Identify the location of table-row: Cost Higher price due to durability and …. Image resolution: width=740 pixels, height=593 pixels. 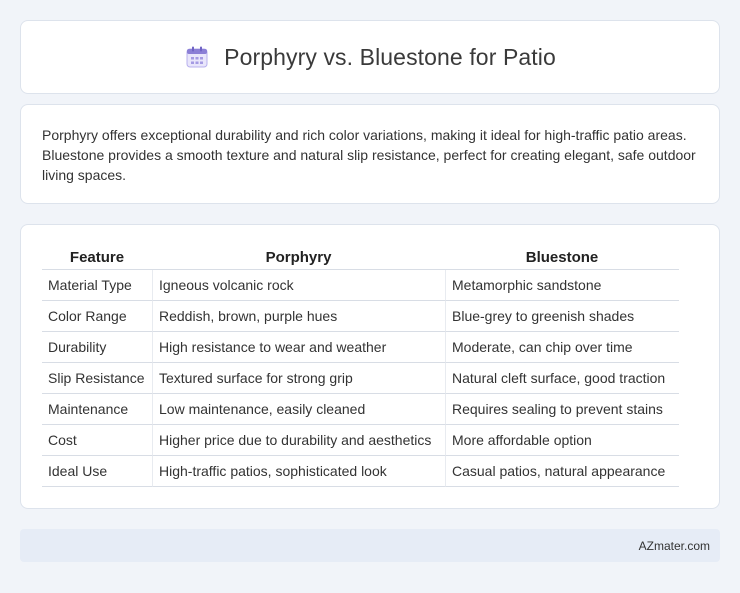
(360, 440).